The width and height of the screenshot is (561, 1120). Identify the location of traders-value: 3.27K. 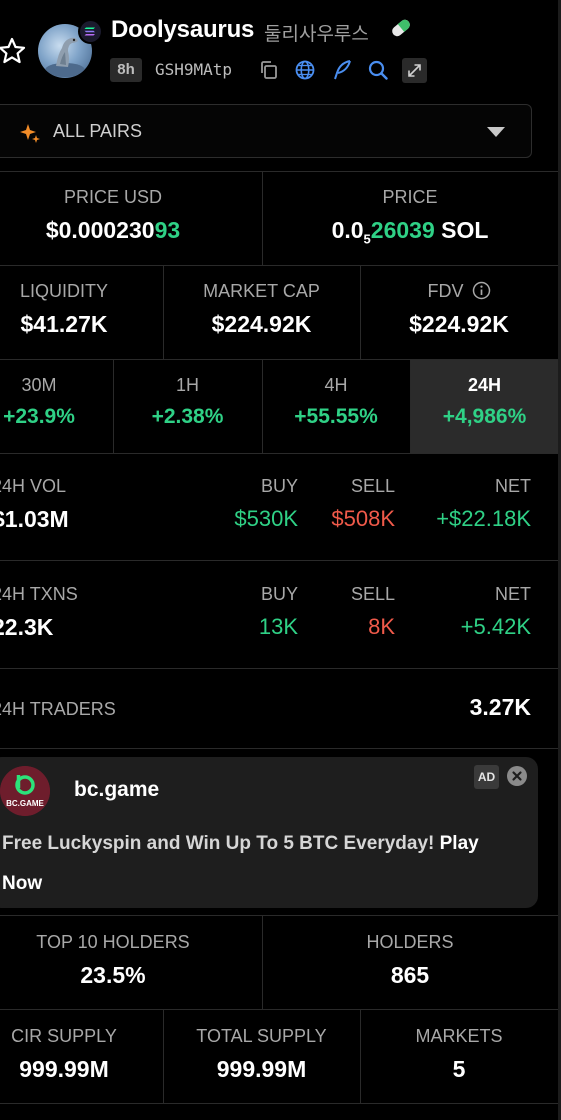
(500, 707).